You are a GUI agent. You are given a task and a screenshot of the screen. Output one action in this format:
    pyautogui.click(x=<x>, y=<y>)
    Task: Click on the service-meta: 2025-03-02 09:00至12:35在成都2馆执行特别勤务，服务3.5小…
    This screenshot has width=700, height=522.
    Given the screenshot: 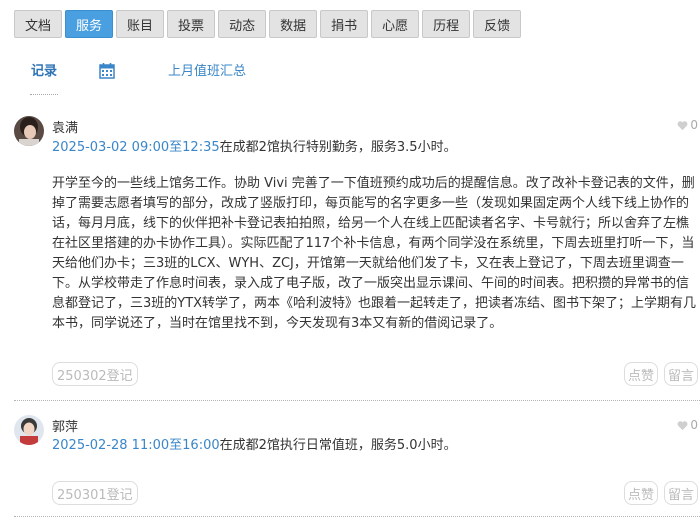 What is the action you would take?
    pyautogui.click(x=254, y=145)
    